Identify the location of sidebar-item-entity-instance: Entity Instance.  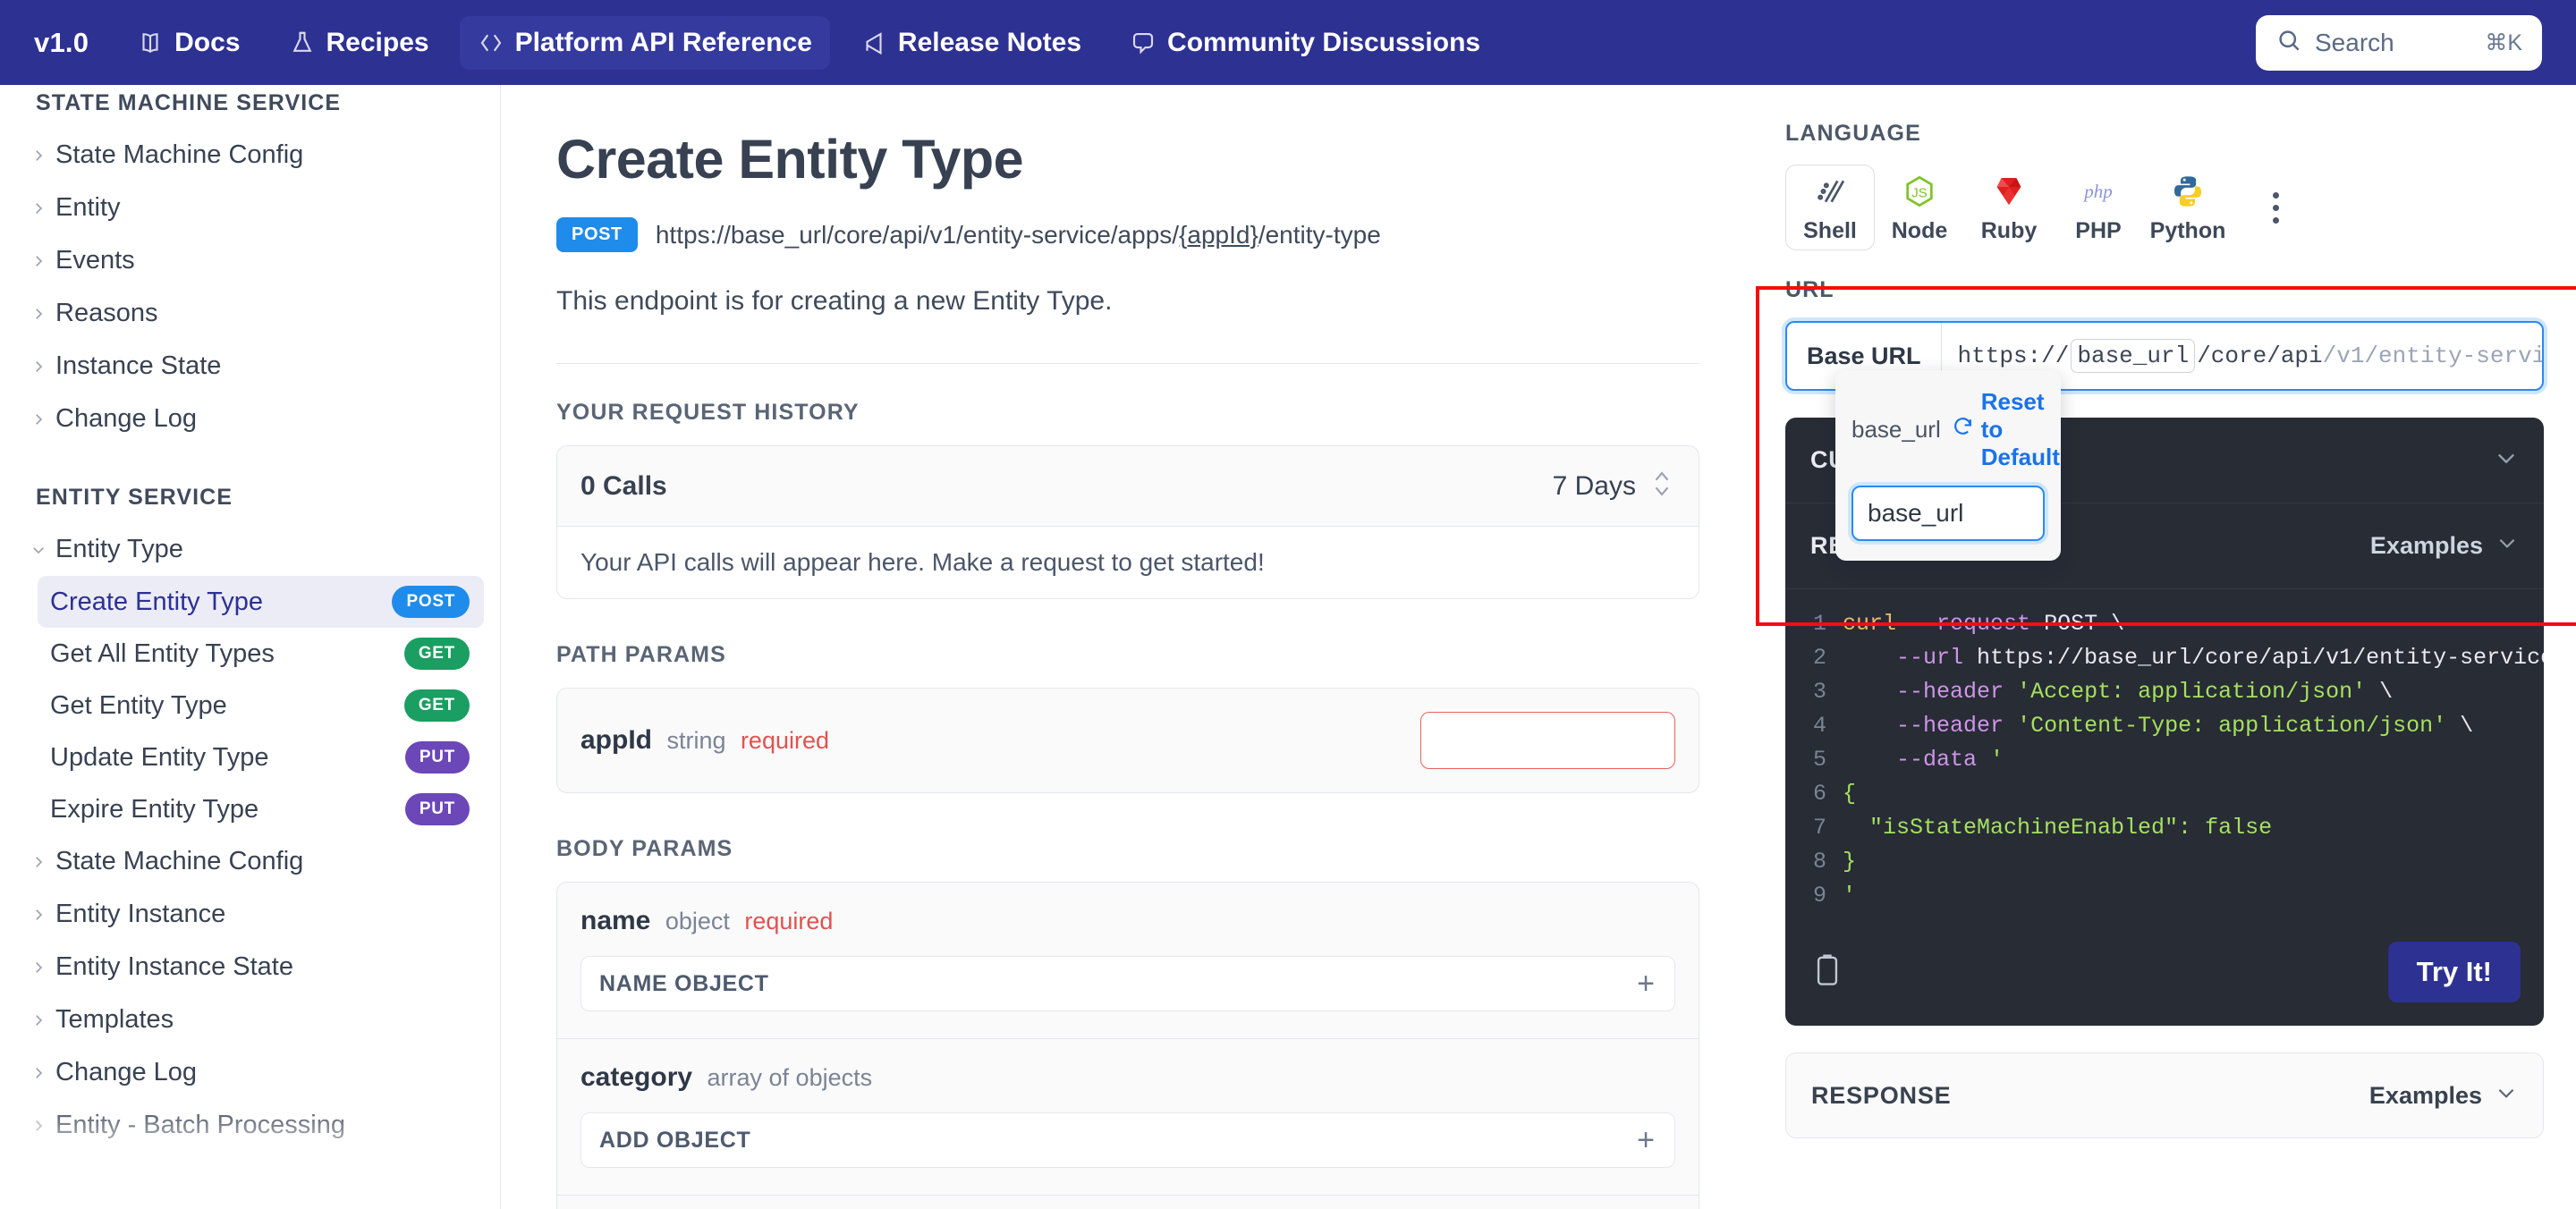
(246, 914).